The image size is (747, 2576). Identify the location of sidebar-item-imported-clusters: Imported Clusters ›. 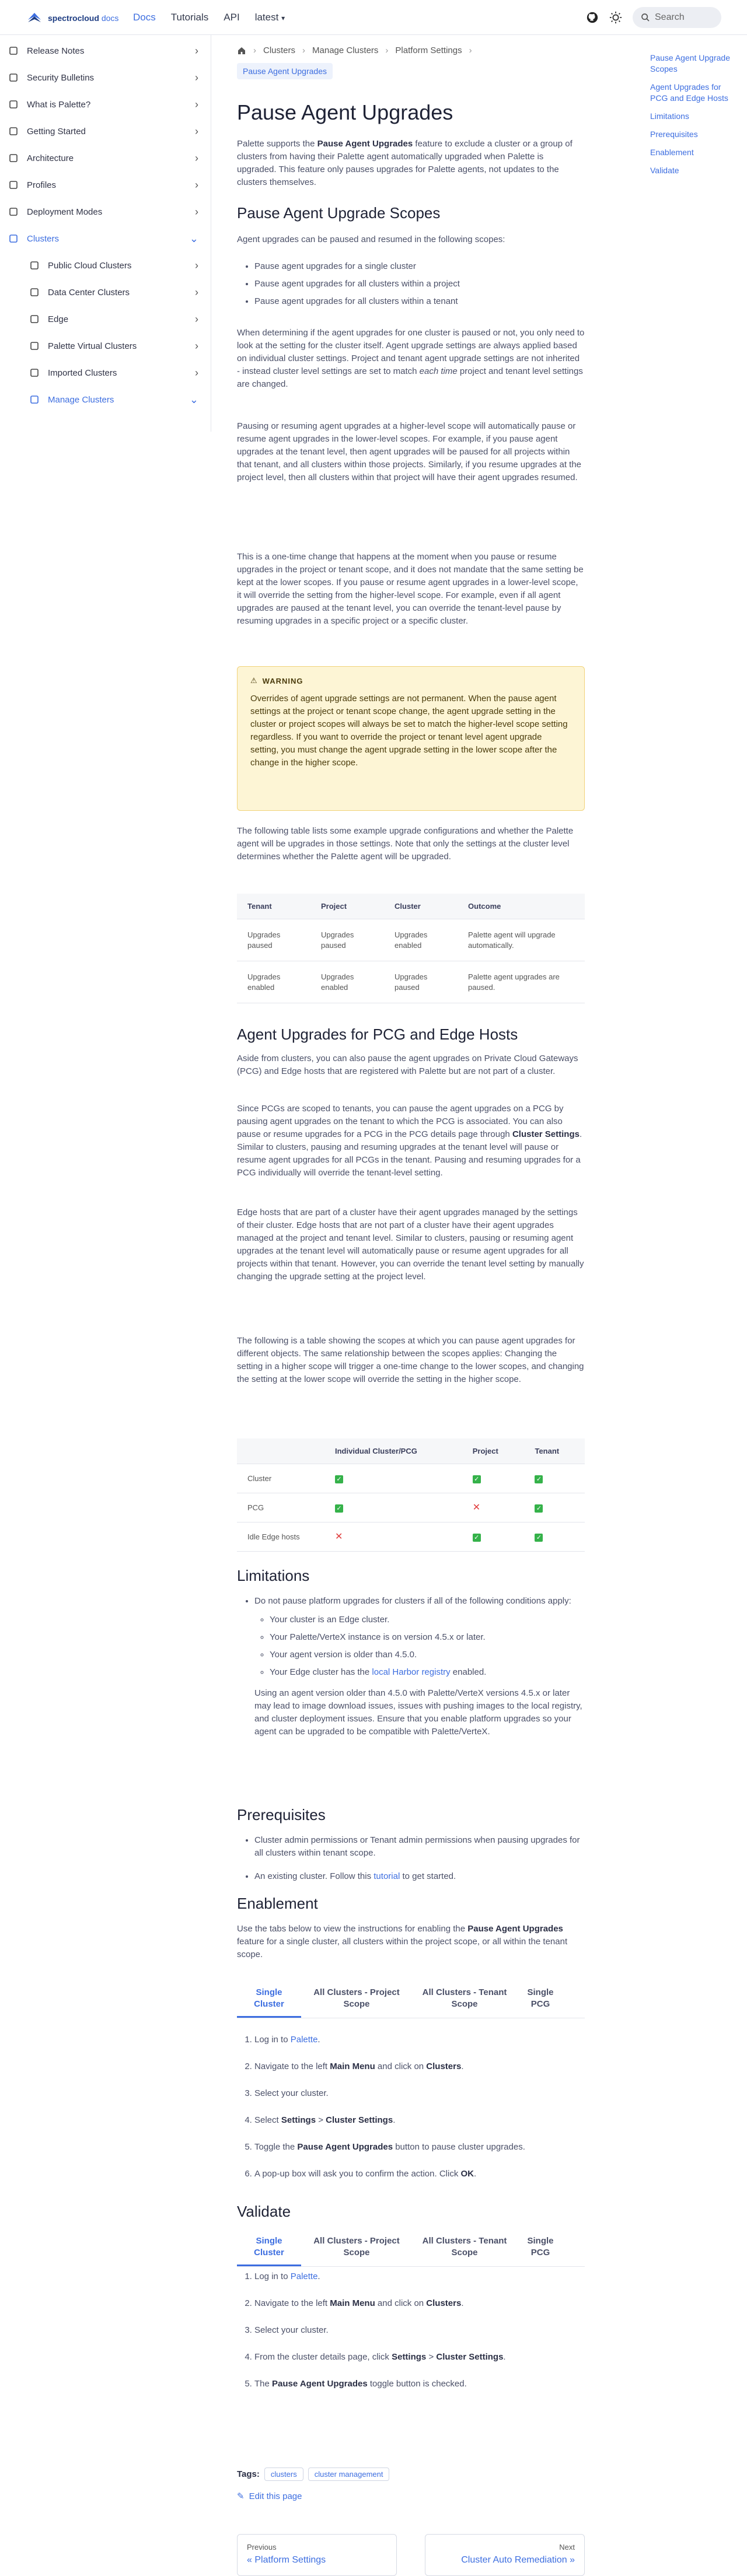
(118, 373).